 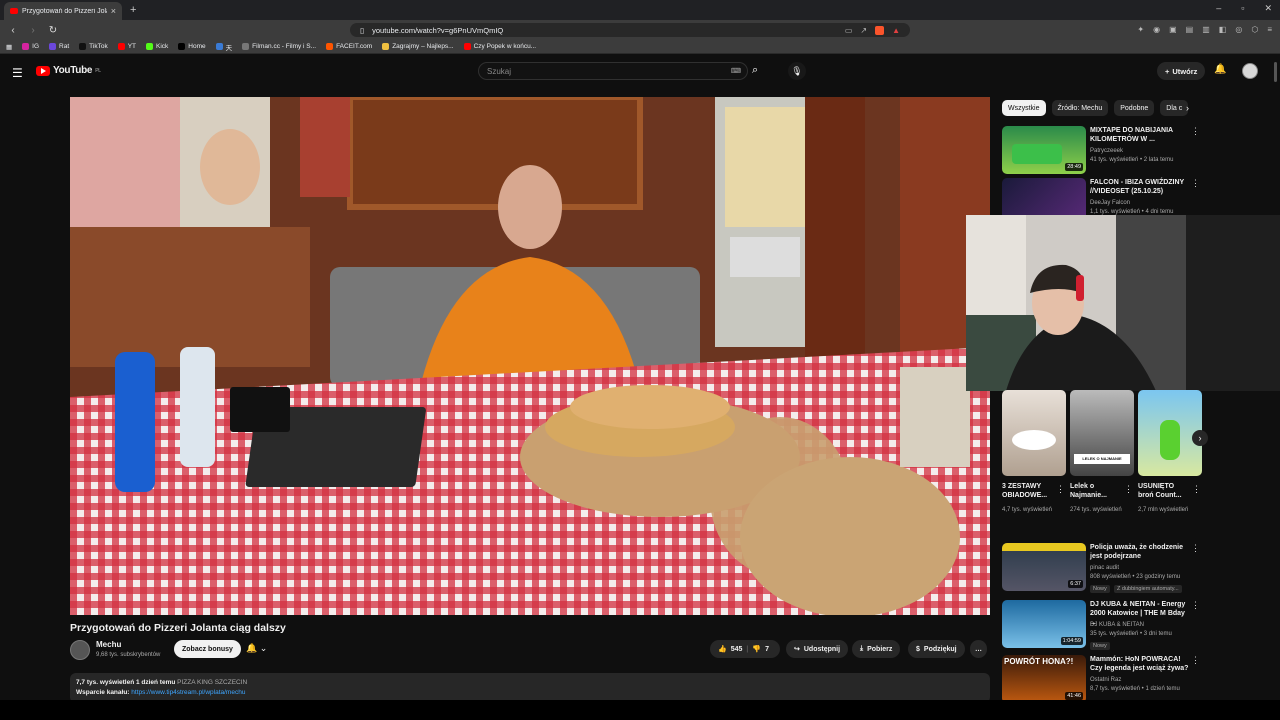 I want to click on recommendation-channel: pinac audit, so click(x=1104, y=568).